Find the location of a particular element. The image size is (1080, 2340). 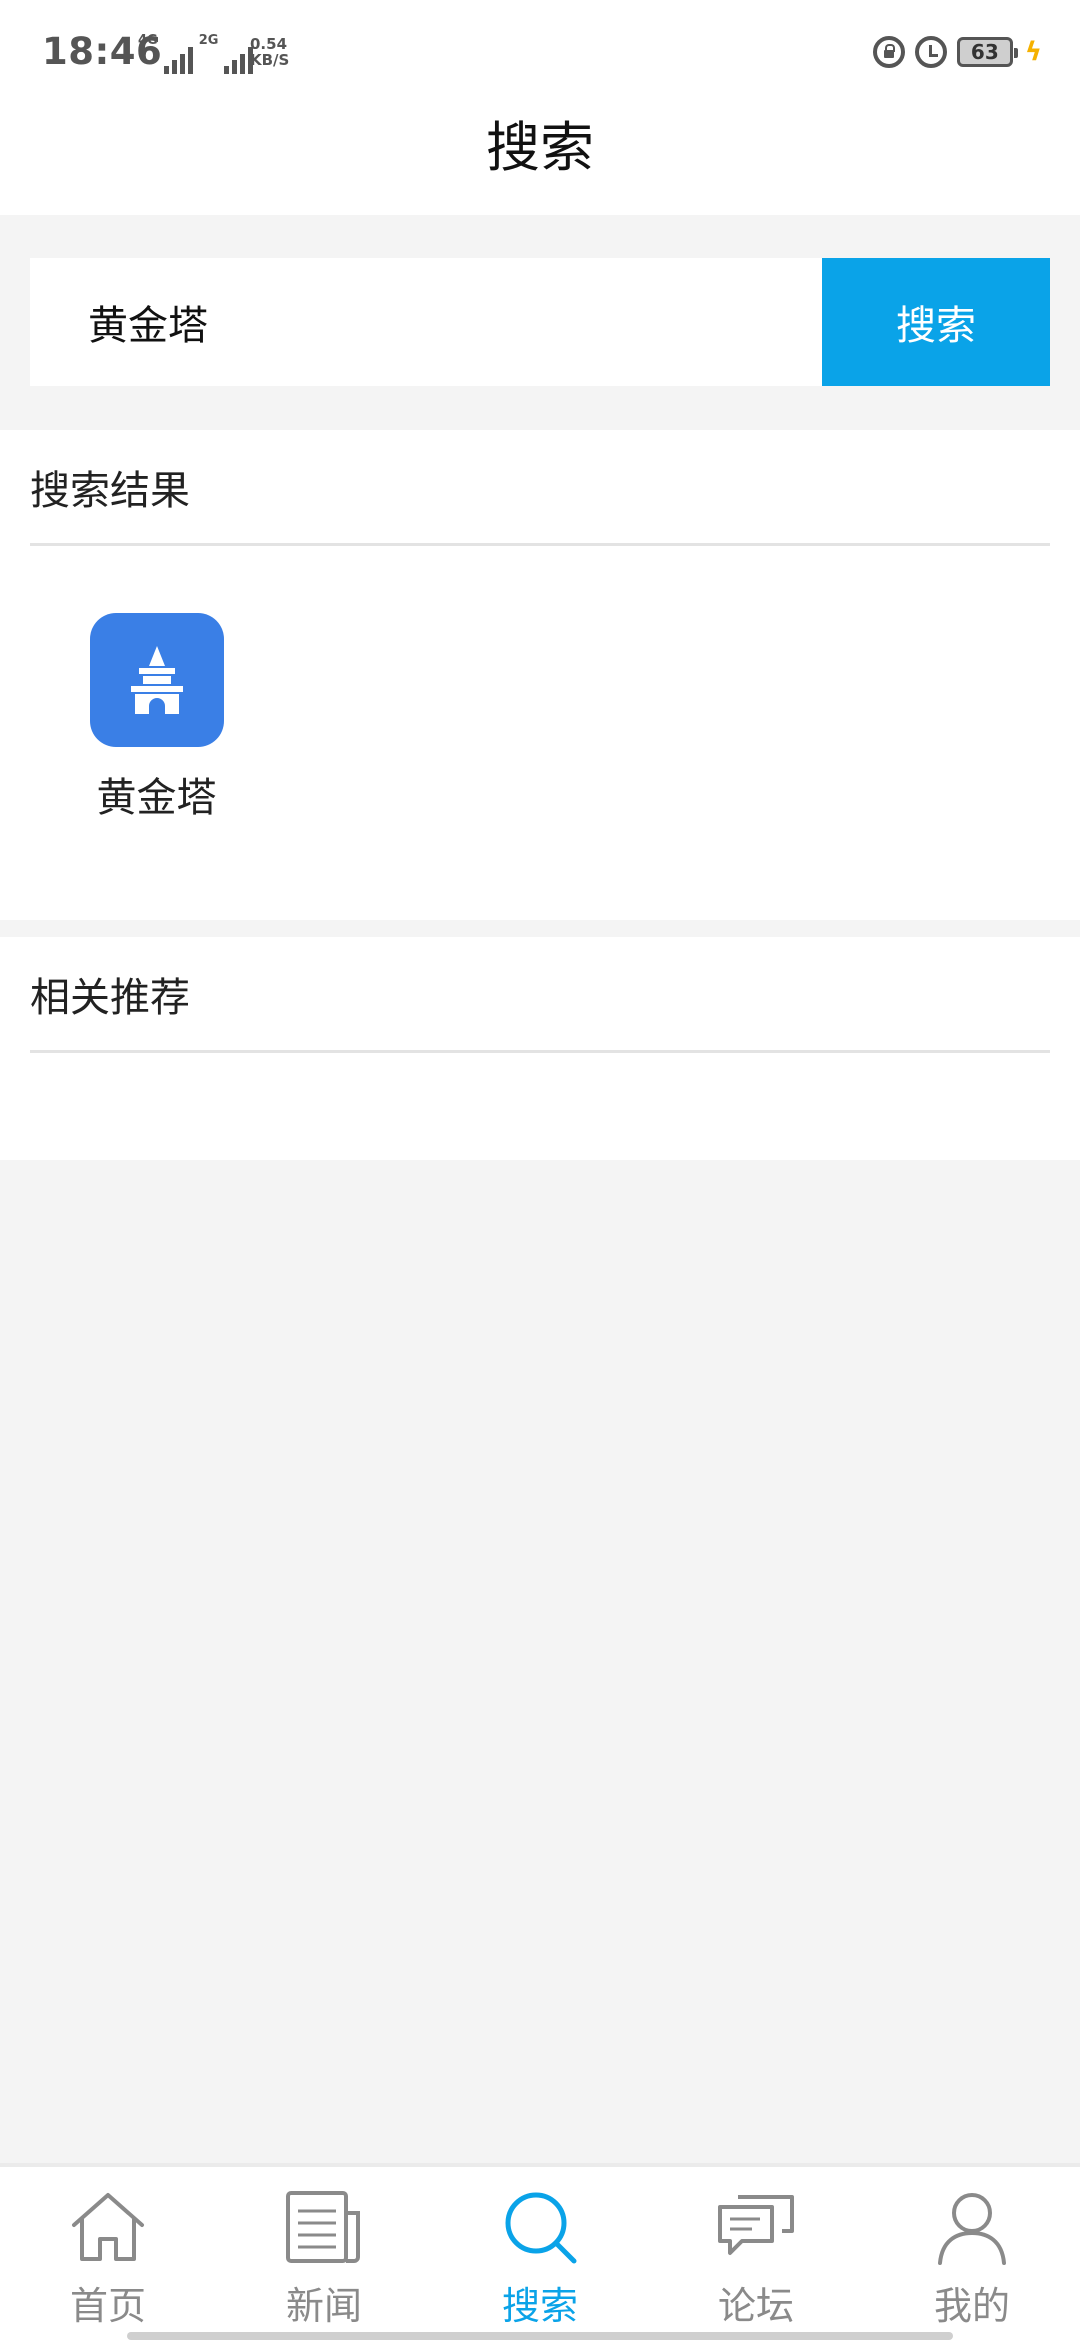

nav-profile: 我的 is located at coordinates (972, 2253).